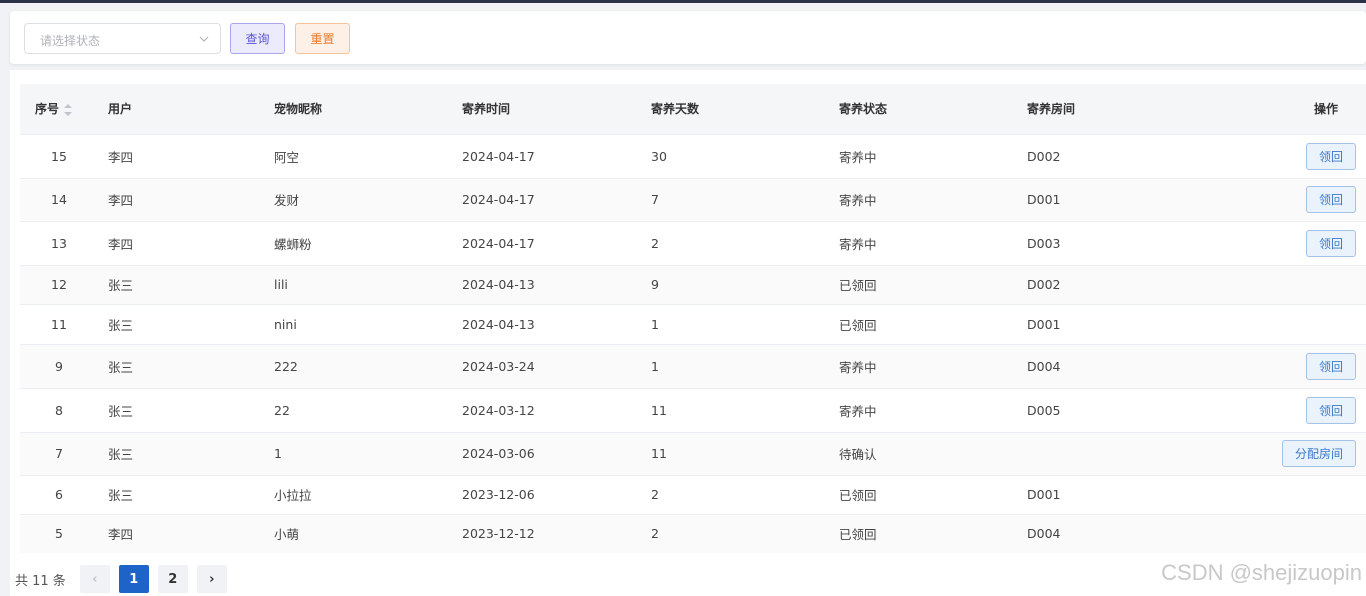 This screenshot has height=596, width=1366. What do you see at coordinates (1044, 410) in the screenshot?
I see `cell-room: D005` at bounding box center [1044, 410].